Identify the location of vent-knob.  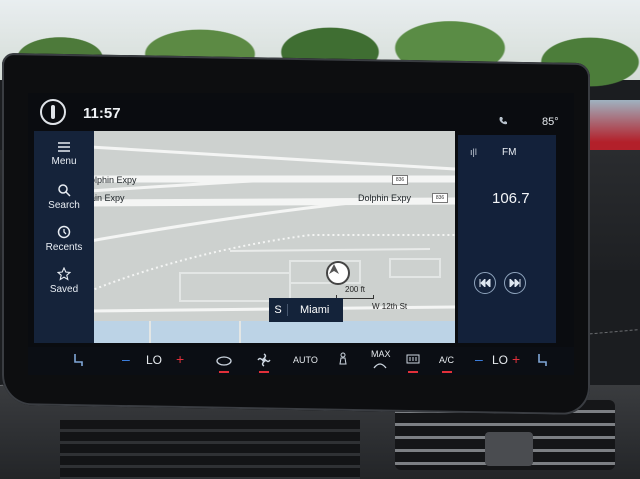
(509, 449).